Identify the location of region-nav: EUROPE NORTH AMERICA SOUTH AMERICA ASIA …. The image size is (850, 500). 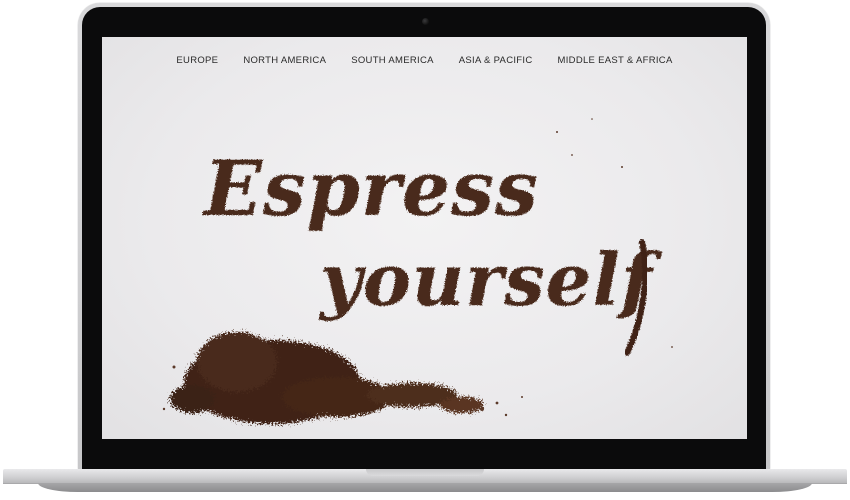
(424, 60).